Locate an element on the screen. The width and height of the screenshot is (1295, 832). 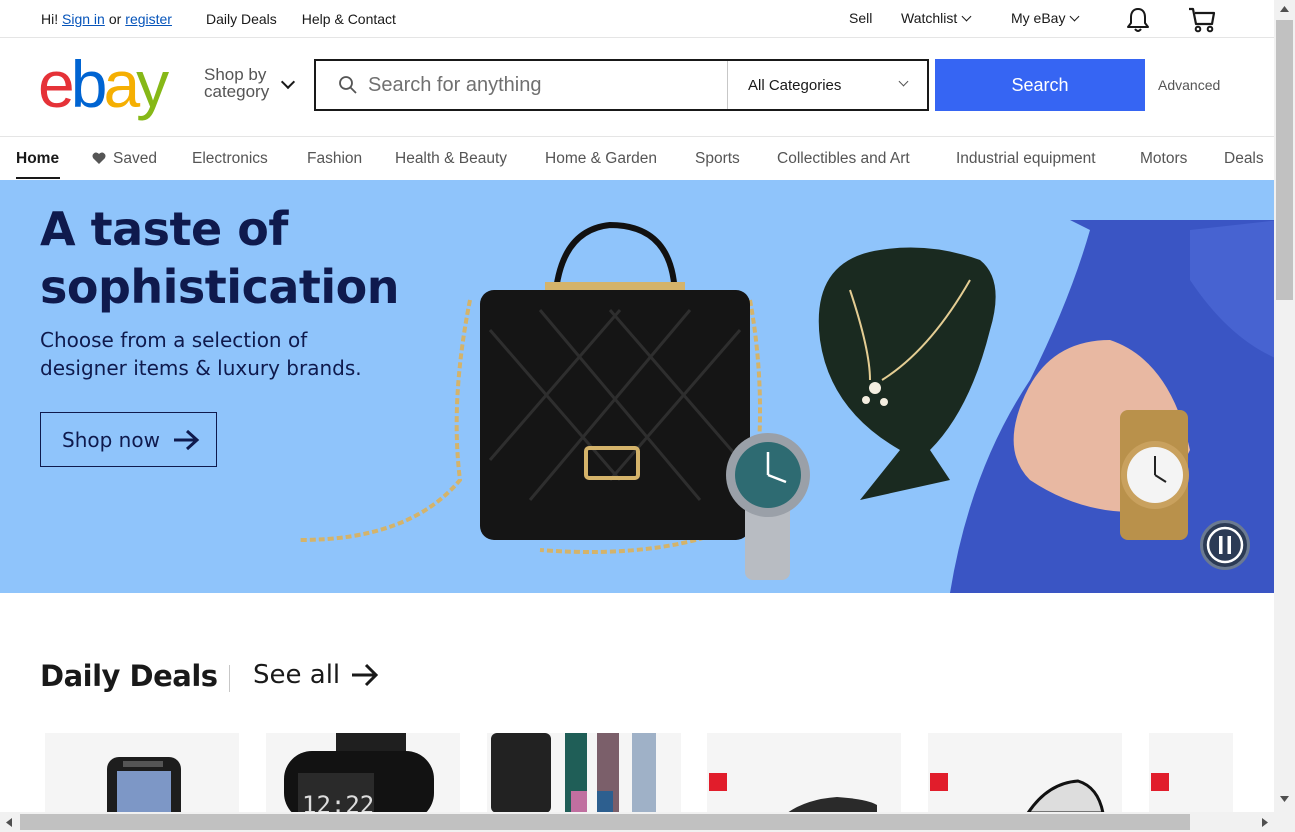
watchlist-menu: Watchlist is located at coordinates (936, 18).